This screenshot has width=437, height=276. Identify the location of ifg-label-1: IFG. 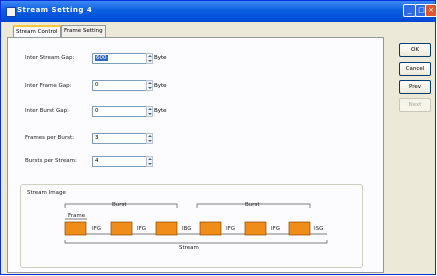
(96, 229).